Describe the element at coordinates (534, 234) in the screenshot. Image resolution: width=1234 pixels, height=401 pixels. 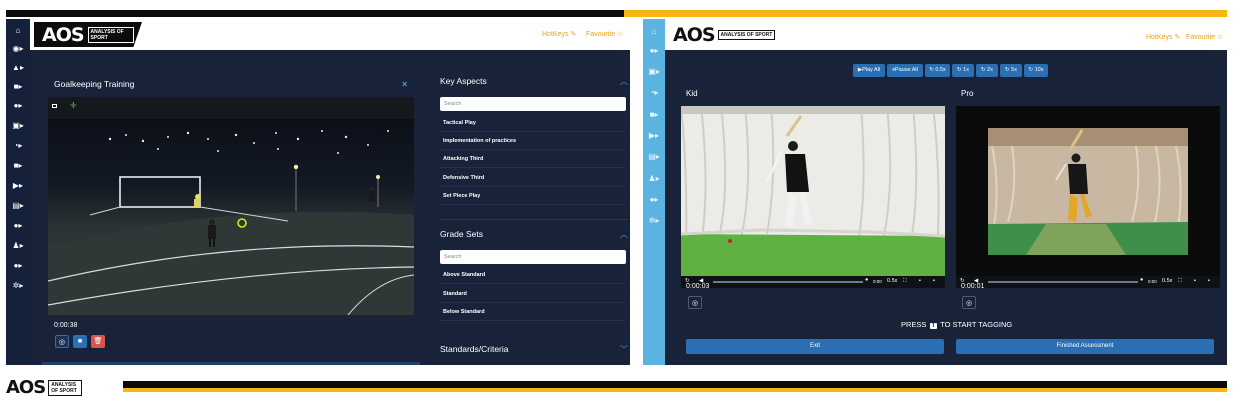
I see `grade-sets-header: Grade Sets ︿` at that location.